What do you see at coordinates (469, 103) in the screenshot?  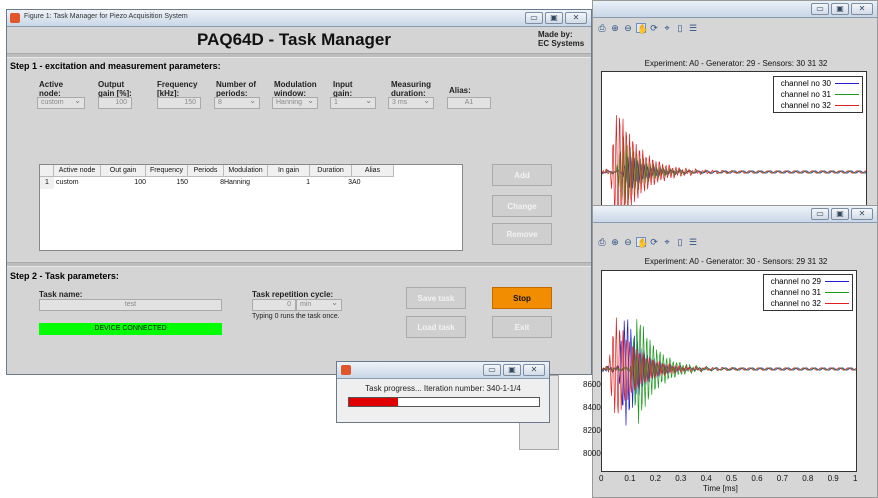 I see `alias-input: A1` at bounding box center [469, 103].